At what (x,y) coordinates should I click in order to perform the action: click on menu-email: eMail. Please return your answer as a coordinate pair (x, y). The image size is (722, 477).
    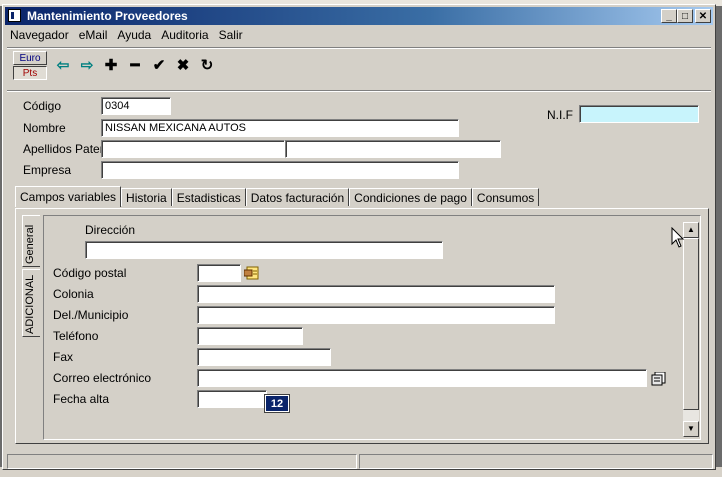
    Looking at the image, I should click on (93, 36).